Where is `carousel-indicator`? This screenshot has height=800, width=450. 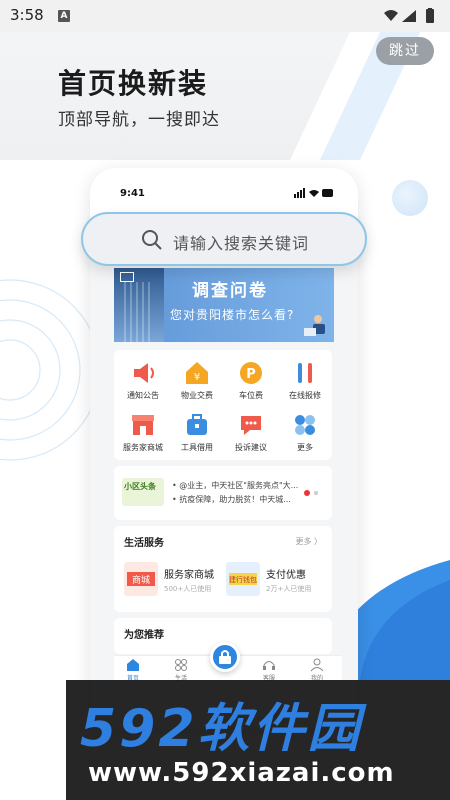 carousel-indicator is located at coordinates (316, 493).